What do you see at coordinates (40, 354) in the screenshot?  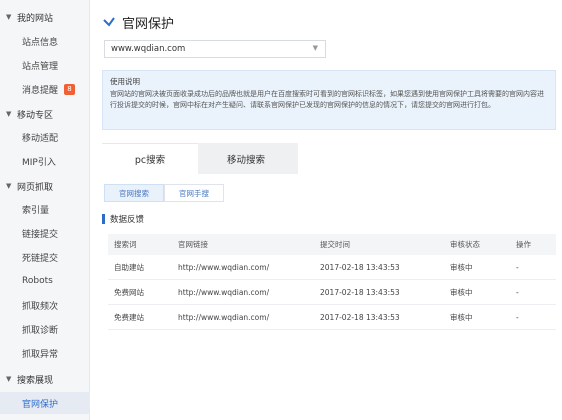 I see `sidebar-item-label: 抓取异常` at bounding box center [40, 354].